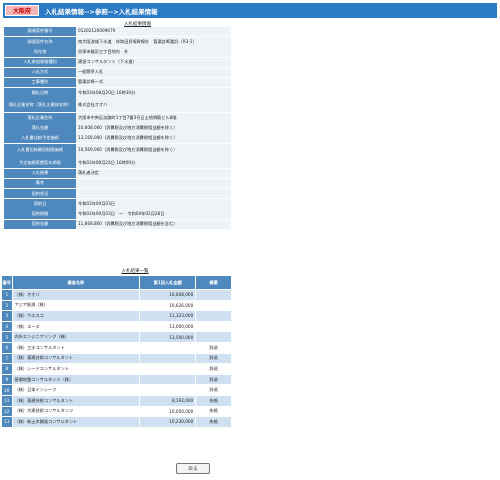 The height and width of the screenshot is (480, 500). What do you see at coordinates (153, 214) in the screenshot?
I see `detail-value: 令和03年09月03日 ～ 令和04年02月28日` at bounding box center [153, 214].